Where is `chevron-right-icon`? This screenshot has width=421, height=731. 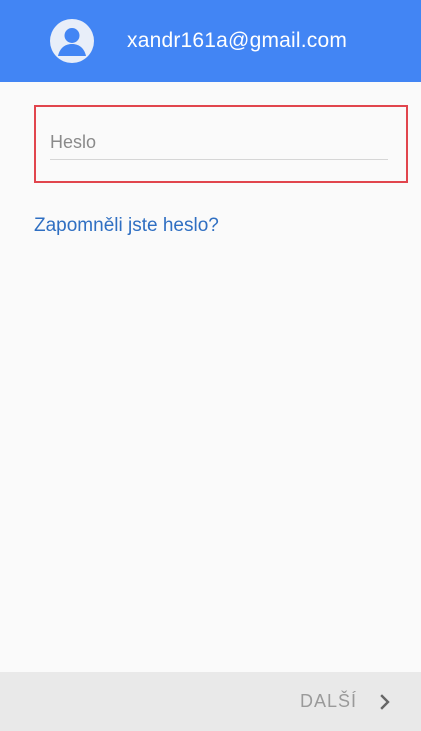 chevron-right-icon is located at coordinates (385, 701).